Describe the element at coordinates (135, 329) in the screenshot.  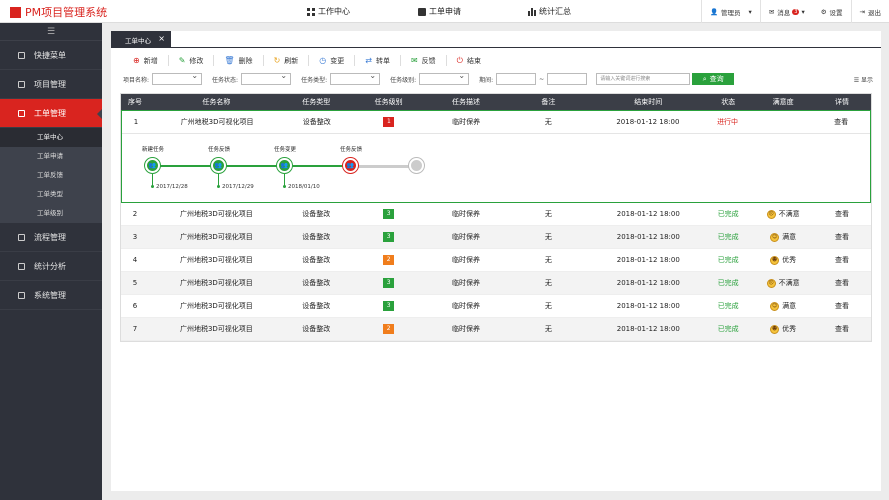
I see `row-number: 7` at that location.